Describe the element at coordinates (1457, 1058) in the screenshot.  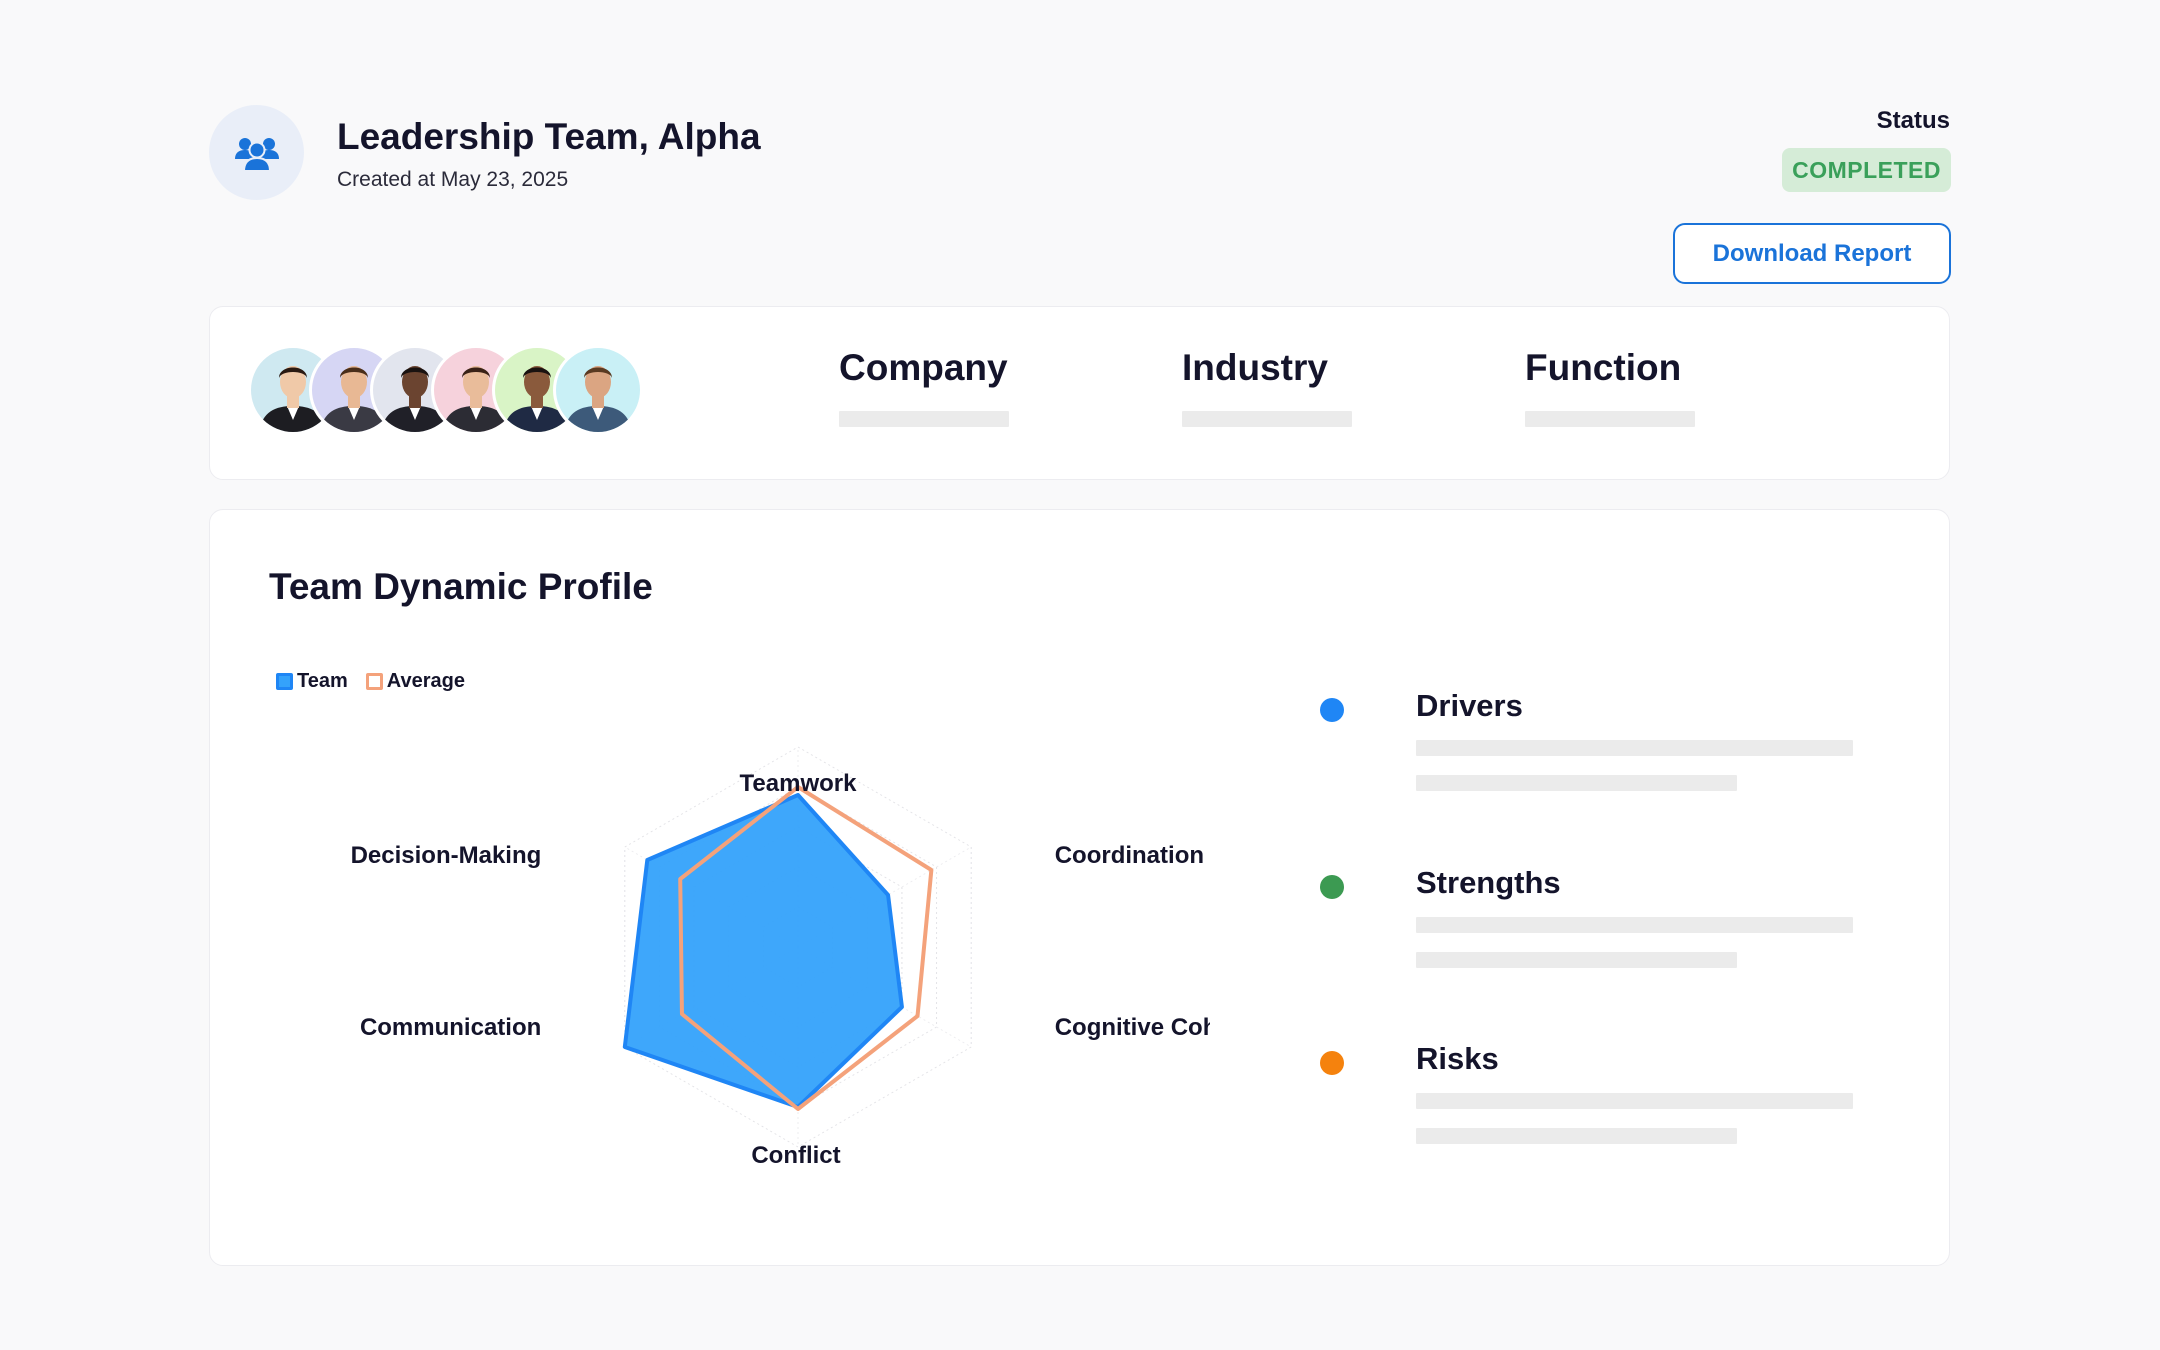
I see `risks-title: Risks` at that location.